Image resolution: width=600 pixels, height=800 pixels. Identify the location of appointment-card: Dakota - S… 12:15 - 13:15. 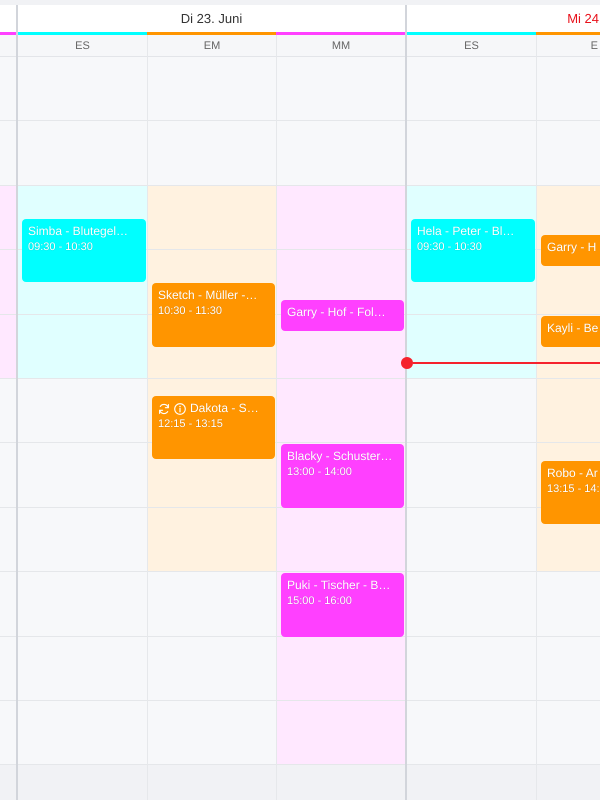
(213, 428).